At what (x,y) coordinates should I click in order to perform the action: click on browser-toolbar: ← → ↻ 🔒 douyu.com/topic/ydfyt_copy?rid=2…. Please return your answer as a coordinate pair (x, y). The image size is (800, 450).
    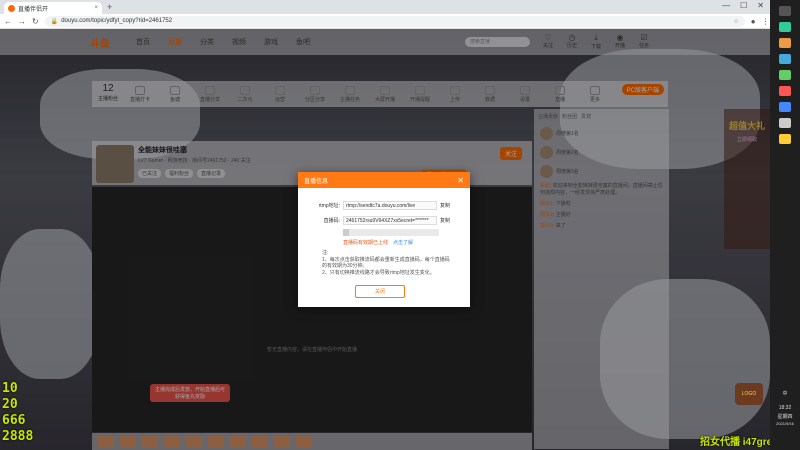
    Looking at the image, I should click on (385, 21).